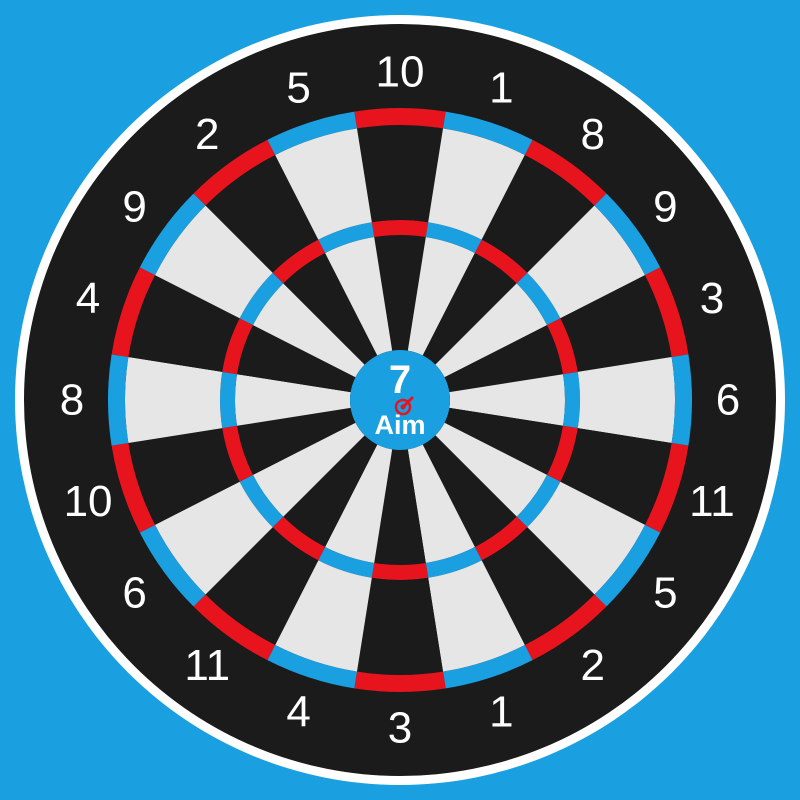 The image size is (800, 800). I want to click on bull-logo-text: Aim, so click(399, 425).